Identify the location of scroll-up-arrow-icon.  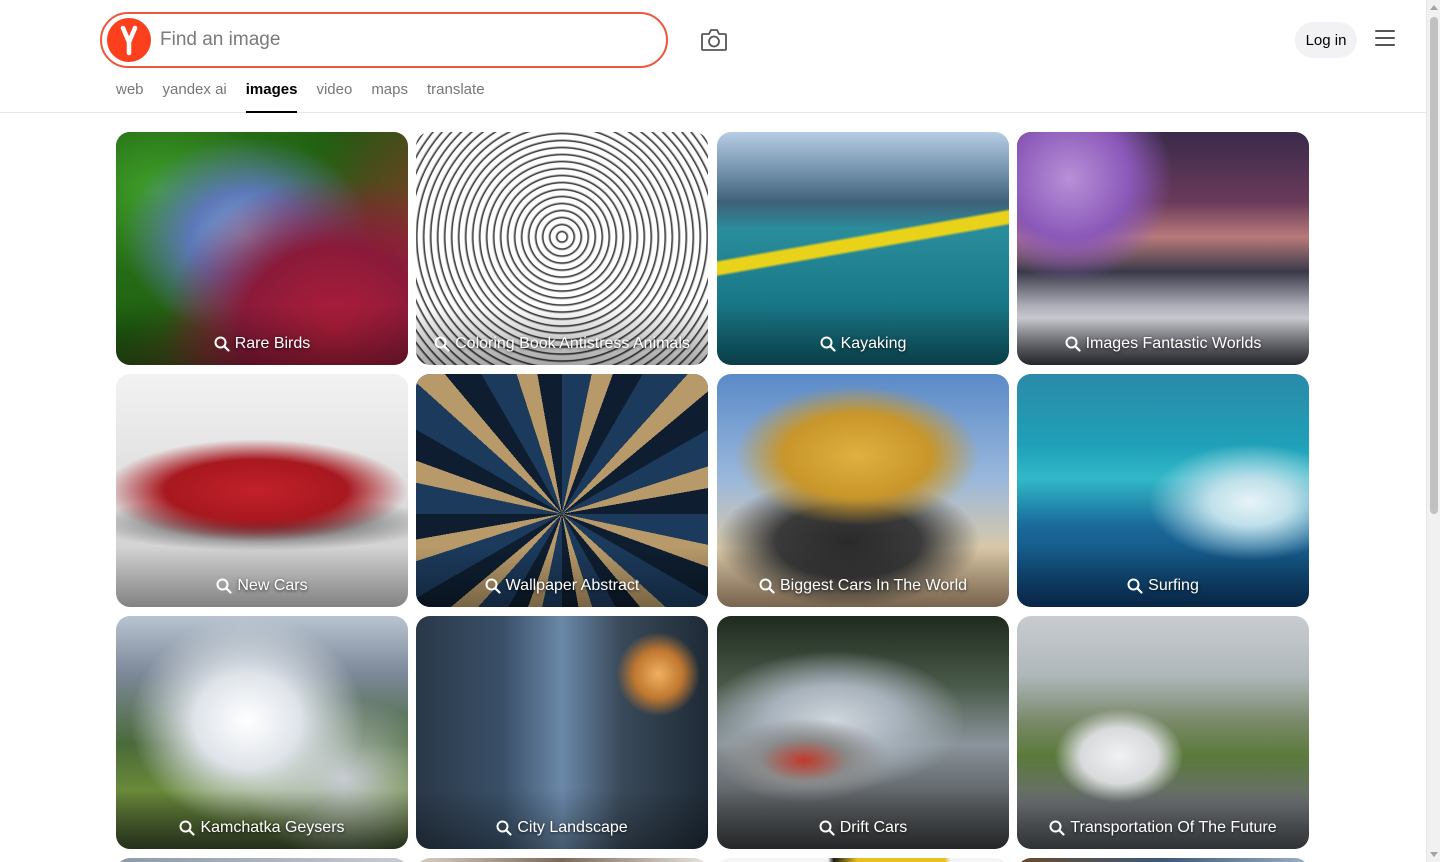
(1434, 7).